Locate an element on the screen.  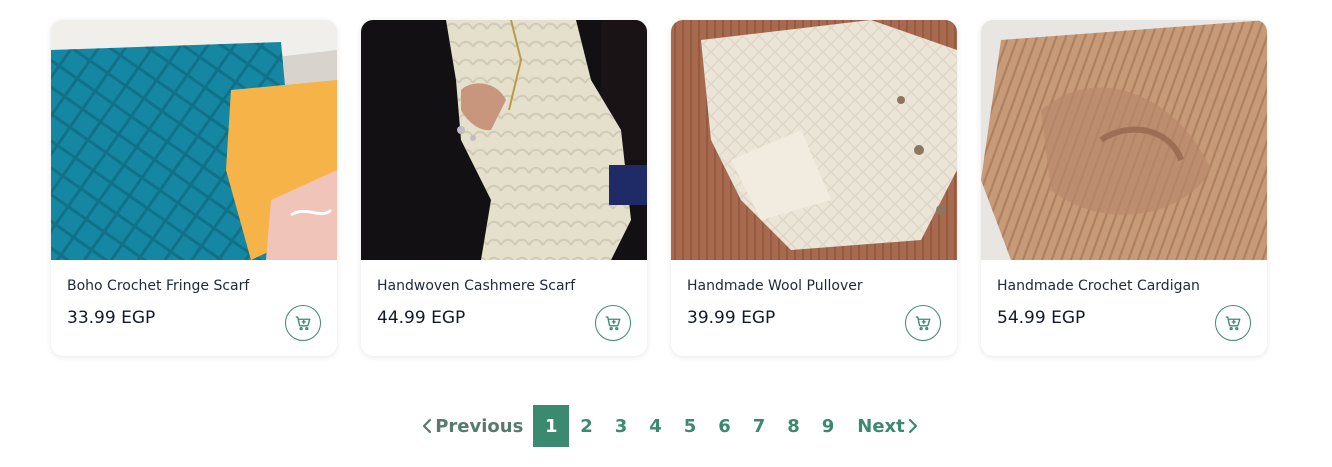
product-price: 33.99 EGP is located at coordinates (111, 318).